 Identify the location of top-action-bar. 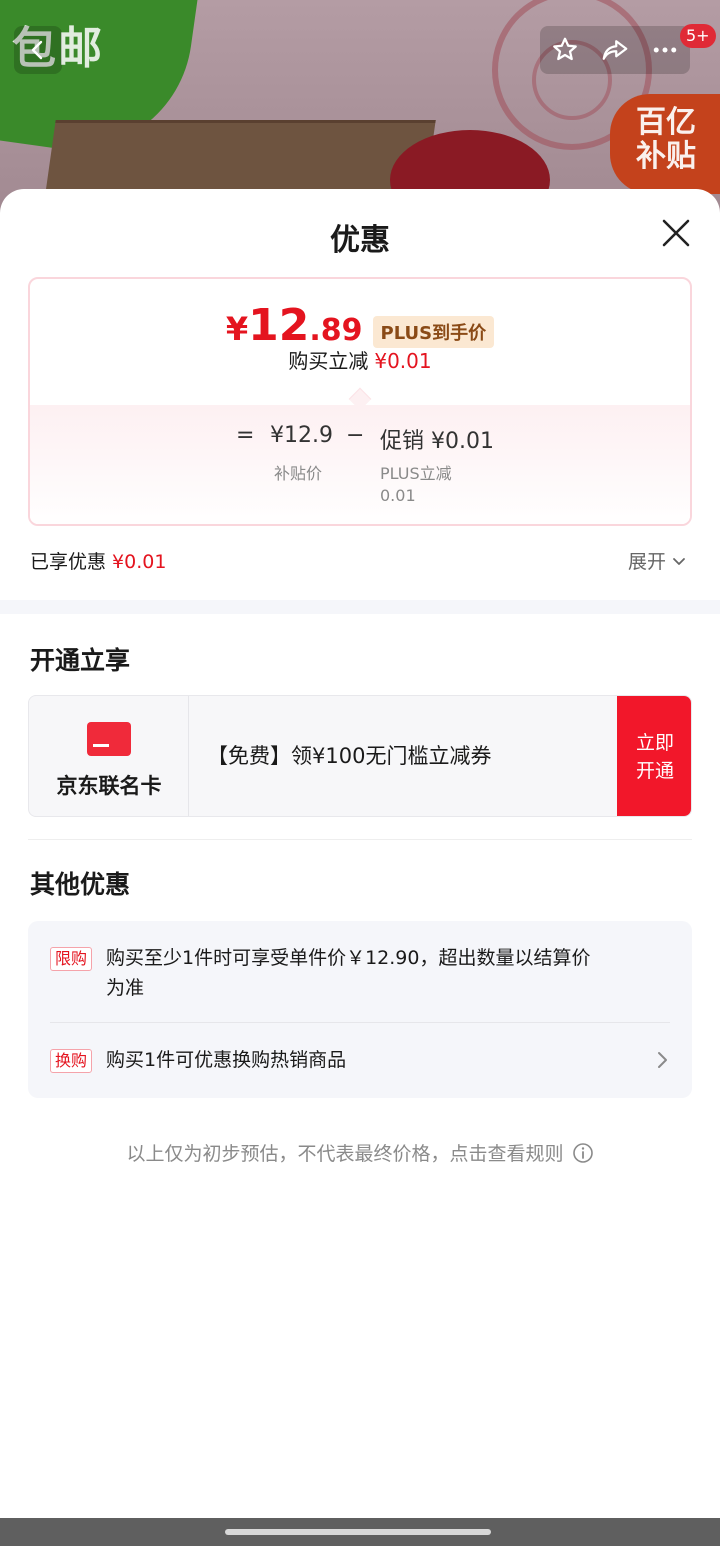
(615, 50).